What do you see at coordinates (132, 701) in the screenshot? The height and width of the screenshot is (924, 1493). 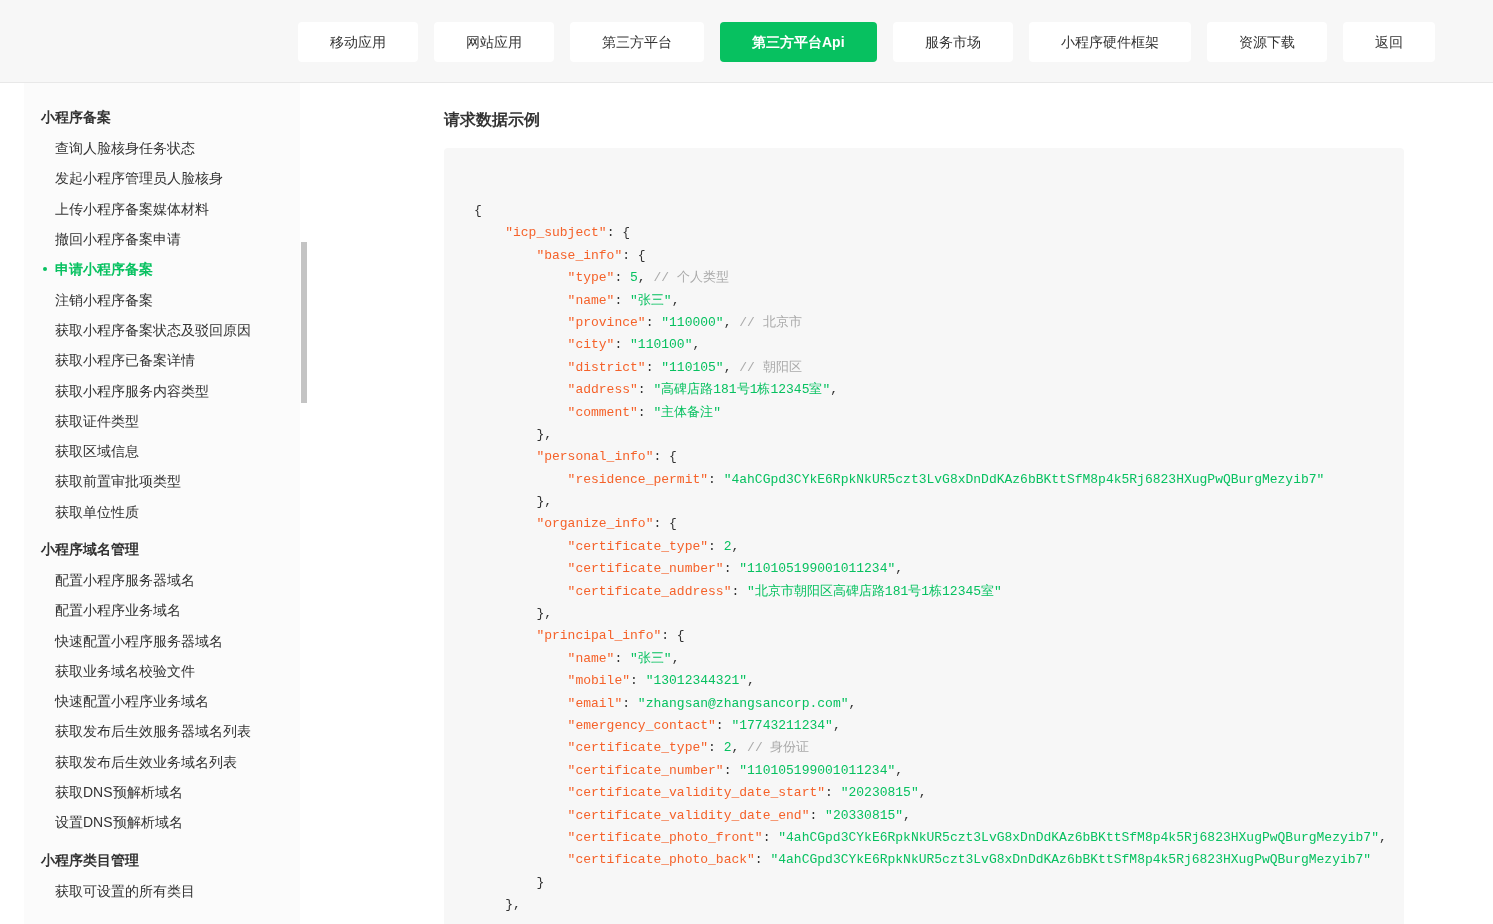 I see `sidebar-item: 快速配置小程序业务域名` at bounding box center [132, 701].